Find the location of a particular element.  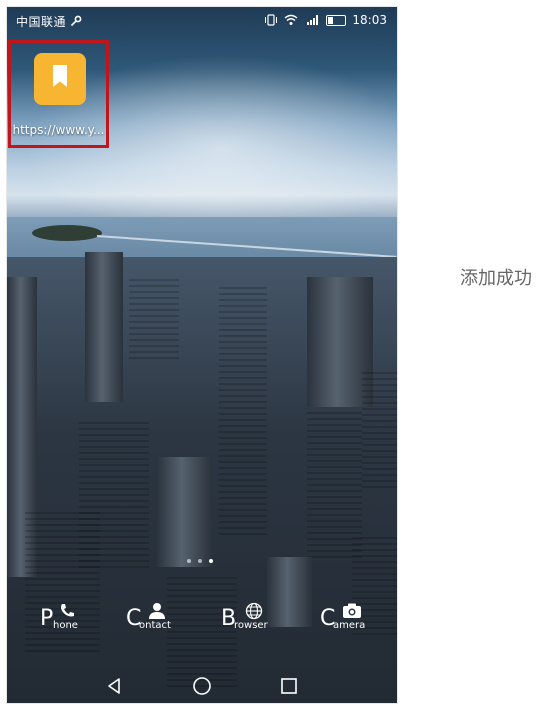

status-icons: 18:03 is located at coordinates (325, 20).